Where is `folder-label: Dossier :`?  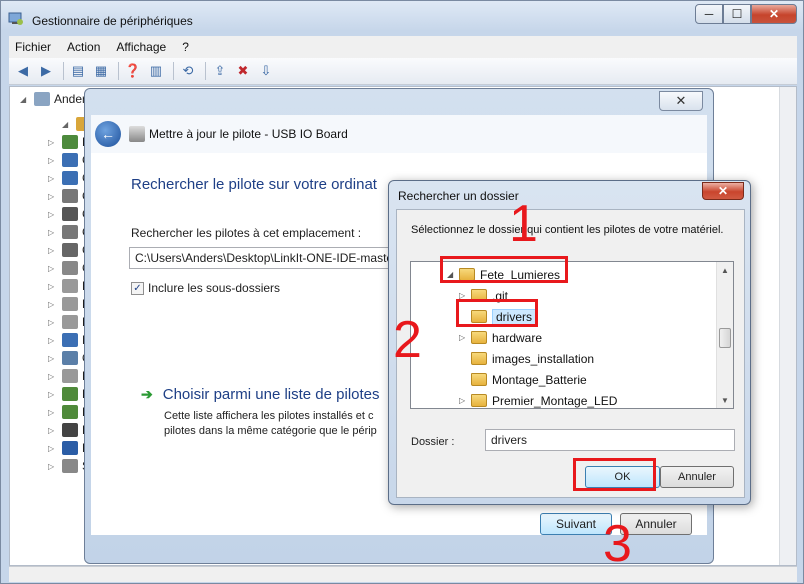 folder-label: Dossier : is located at coordinates (433, 442).